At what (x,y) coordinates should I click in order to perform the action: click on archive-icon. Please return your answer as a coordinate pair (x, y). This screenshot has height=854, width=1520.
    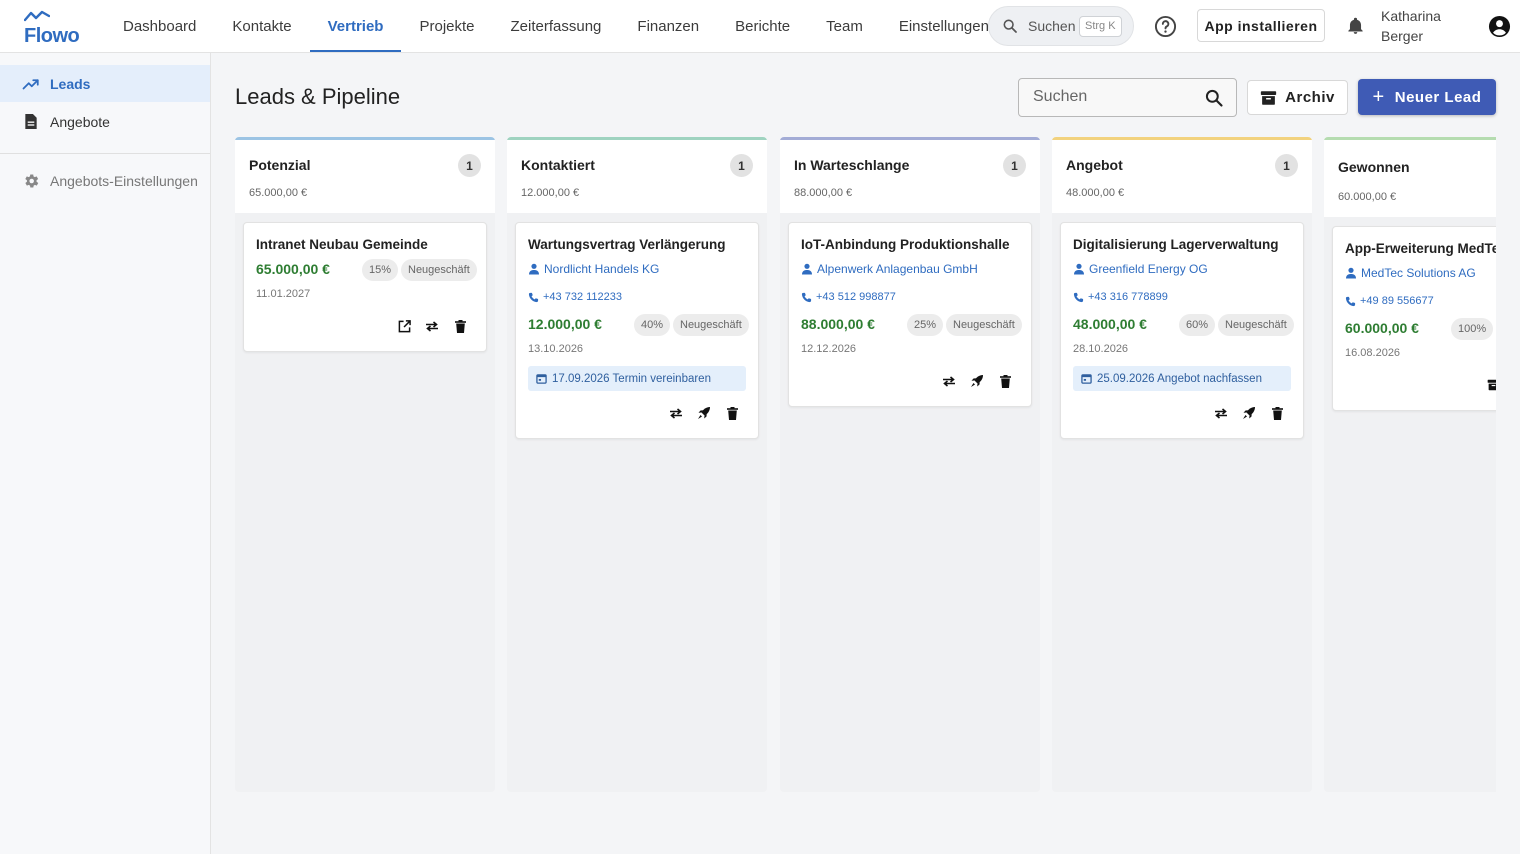
    Looking at the image, I should click on (1490, 385).